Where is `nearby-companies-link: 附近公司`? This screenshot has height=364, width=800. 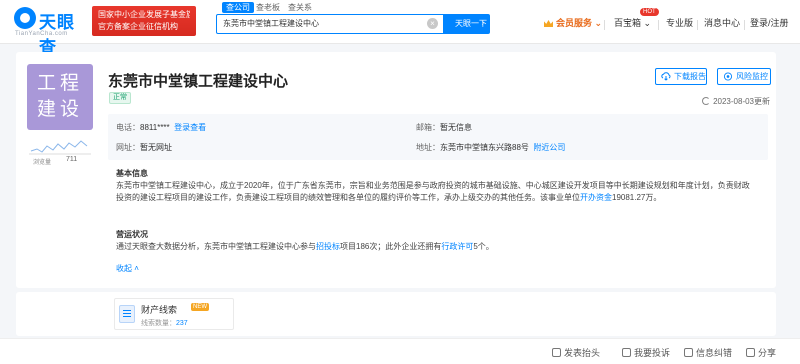 nearby-companies-link: 附近公司 is located at coordinates (549, 147).